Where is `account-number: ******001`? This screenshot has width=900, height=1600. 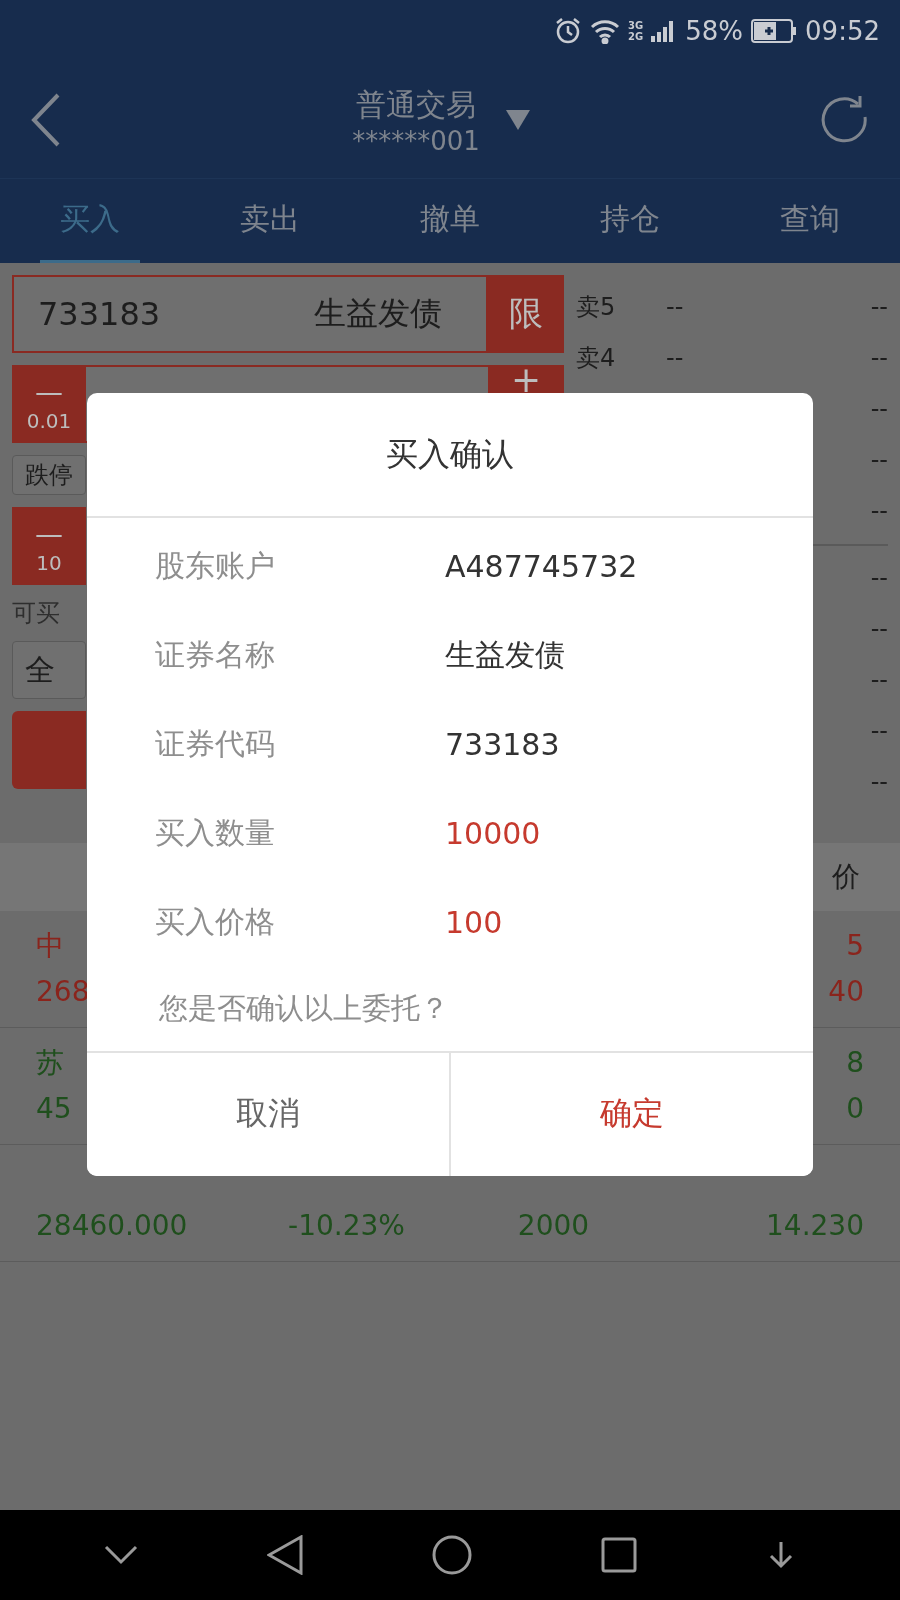
account-number: ******001 is located at coordinates (416, 140).